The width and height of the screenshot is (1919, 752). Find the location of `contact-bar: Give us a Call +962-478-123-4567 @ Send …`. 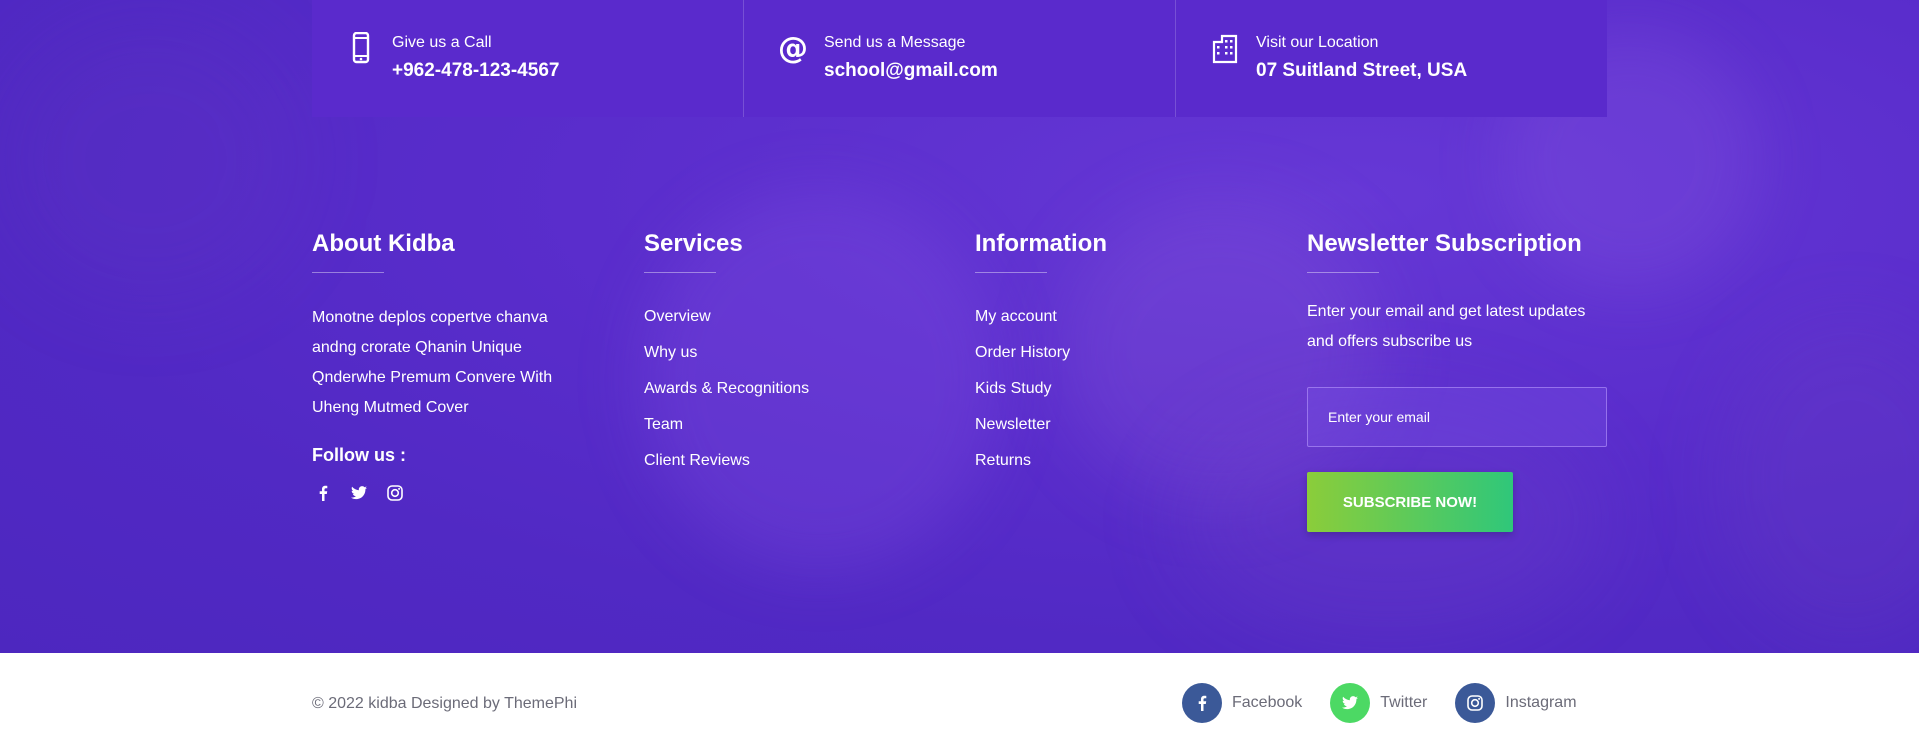

contact-bar: Give us a Call +962-478-123-4567 @ Send … is located at coordinates (959, 58).